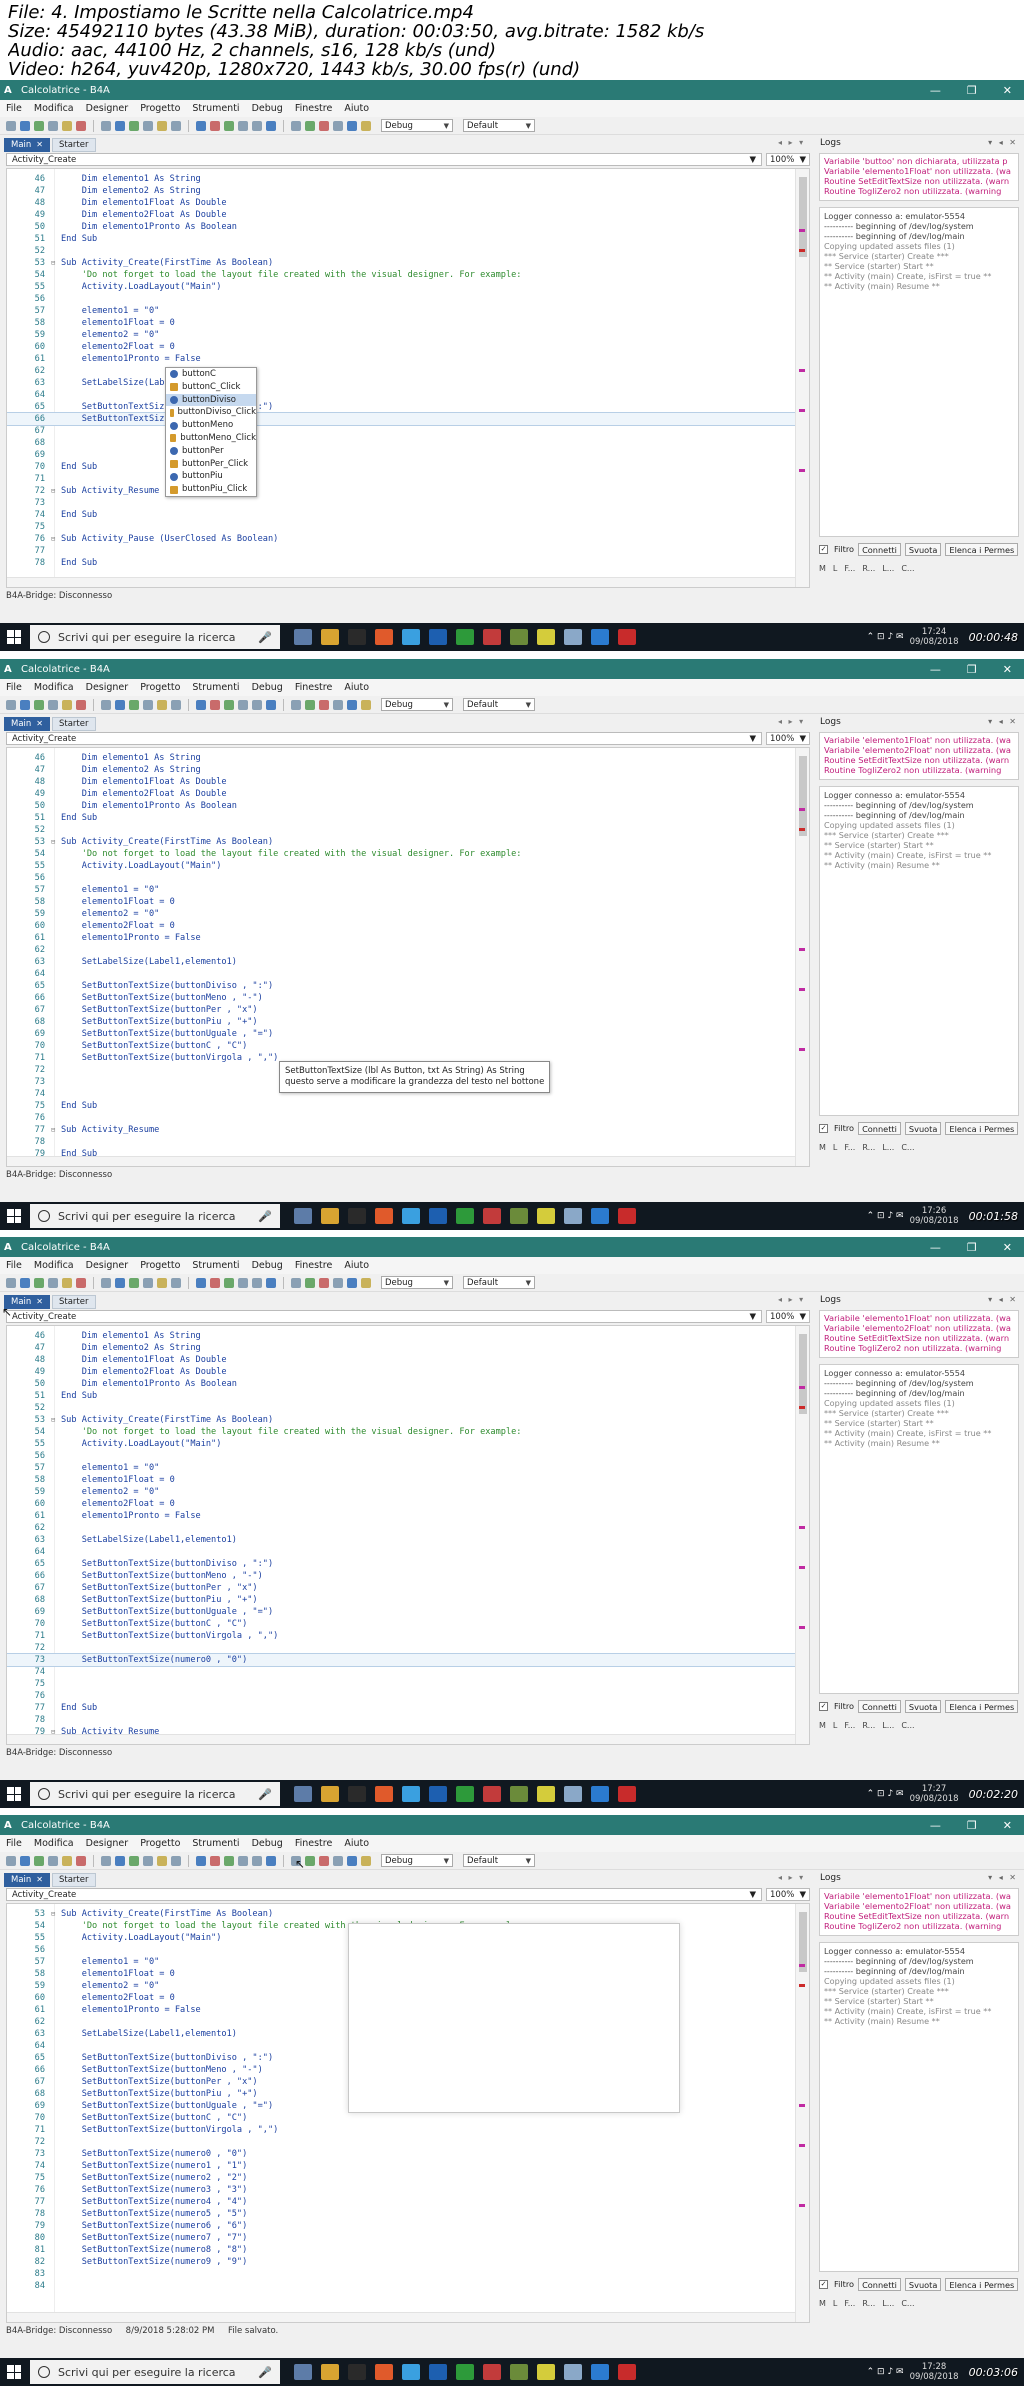 Image resolution: width=1024 pixels, height=2386 pixels. I want to click on code-line: 84, so click(402, 2286).